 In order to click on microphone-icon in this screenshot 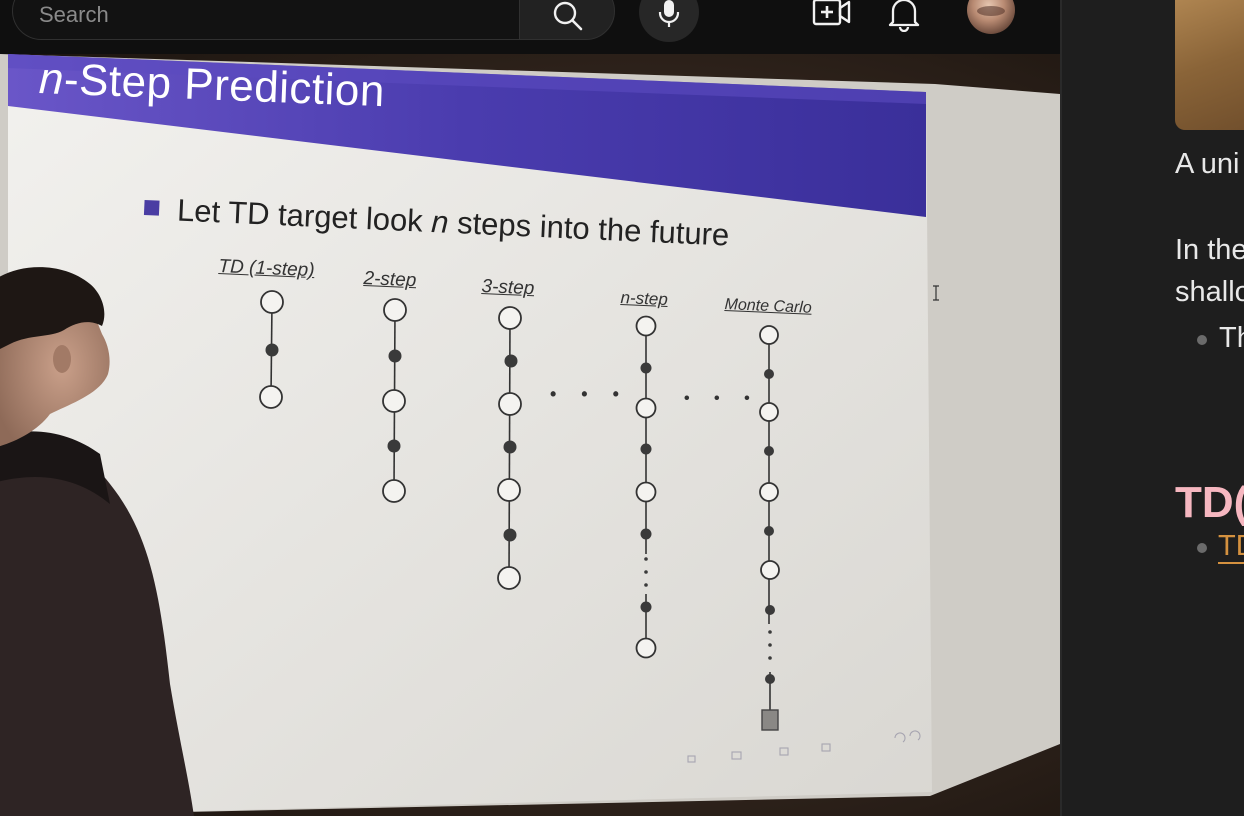, I will do `click(669, 13)`.